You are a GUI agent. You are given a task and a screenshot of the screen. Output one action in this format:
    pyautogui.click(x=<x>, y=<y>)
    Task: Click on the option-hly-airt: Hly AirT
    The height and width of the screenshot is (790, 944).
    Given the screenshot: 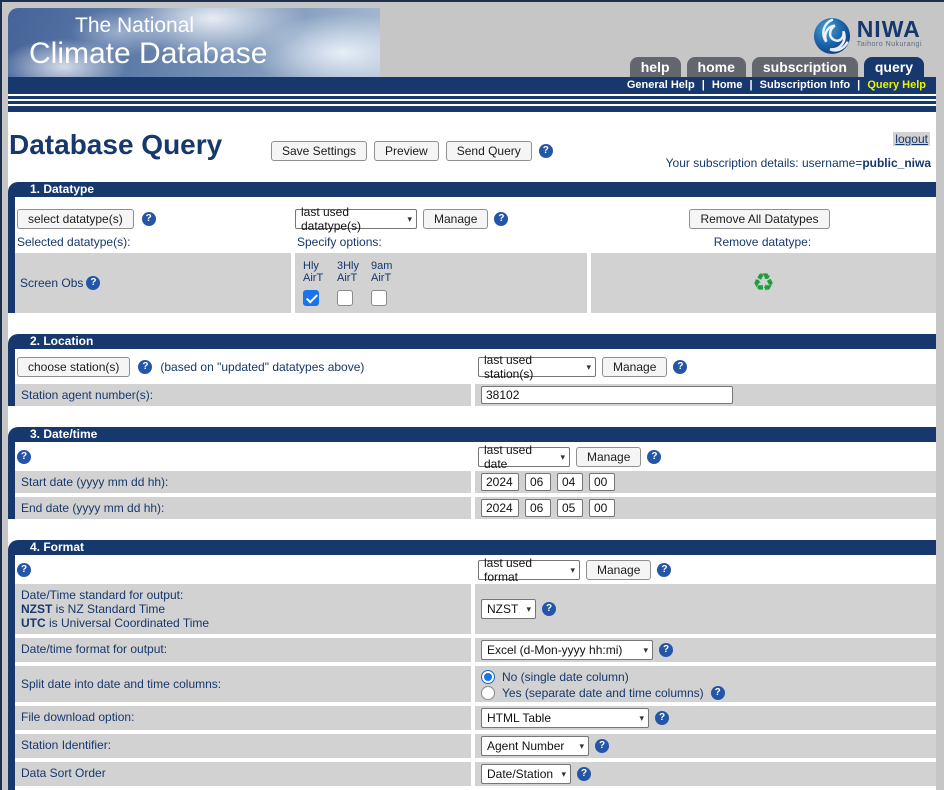 What is the action you would take?
    pyautogui.click(x=316, y=284)
    